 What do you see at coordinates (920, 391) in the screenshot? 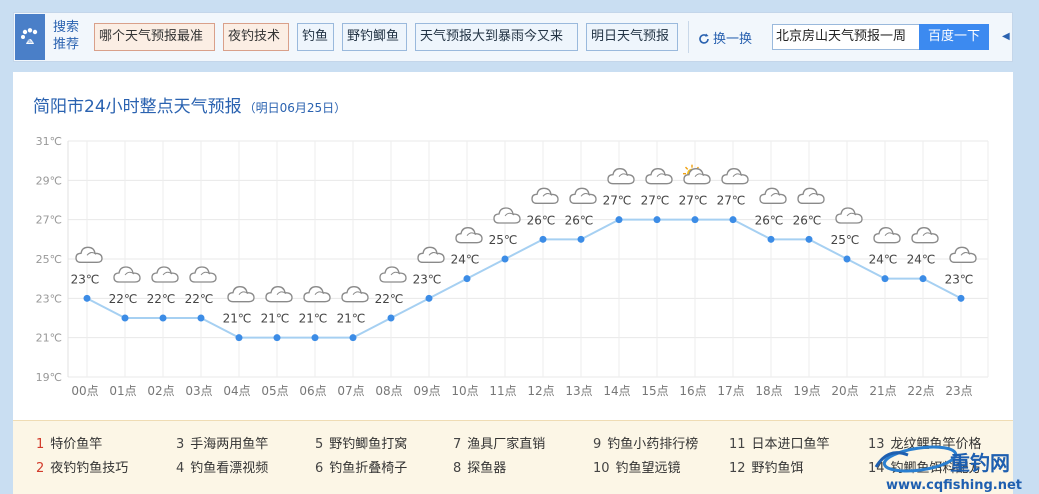
I see `x-tick-label: 22点` at bounding box center [920, 391].